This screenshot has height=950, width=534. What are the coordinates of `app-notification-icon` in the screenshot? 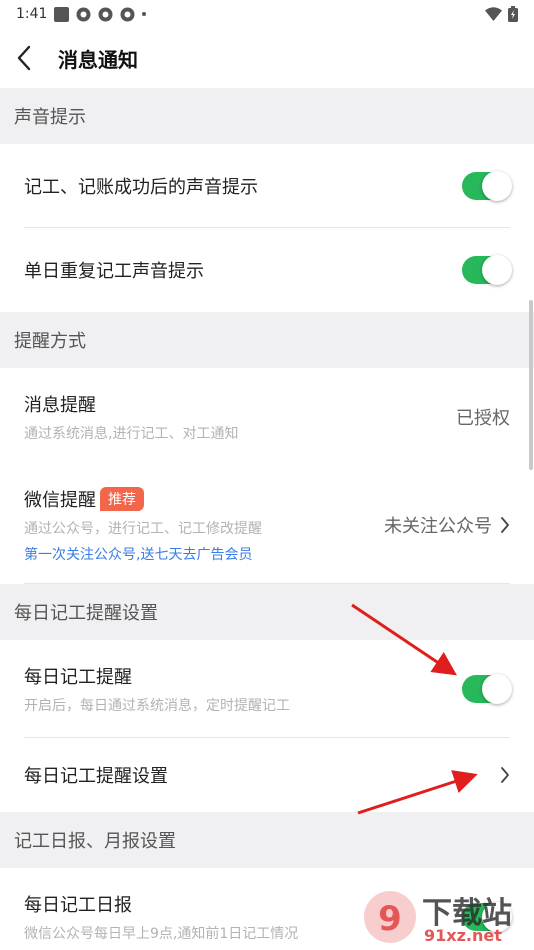 It's located at (62, 14).